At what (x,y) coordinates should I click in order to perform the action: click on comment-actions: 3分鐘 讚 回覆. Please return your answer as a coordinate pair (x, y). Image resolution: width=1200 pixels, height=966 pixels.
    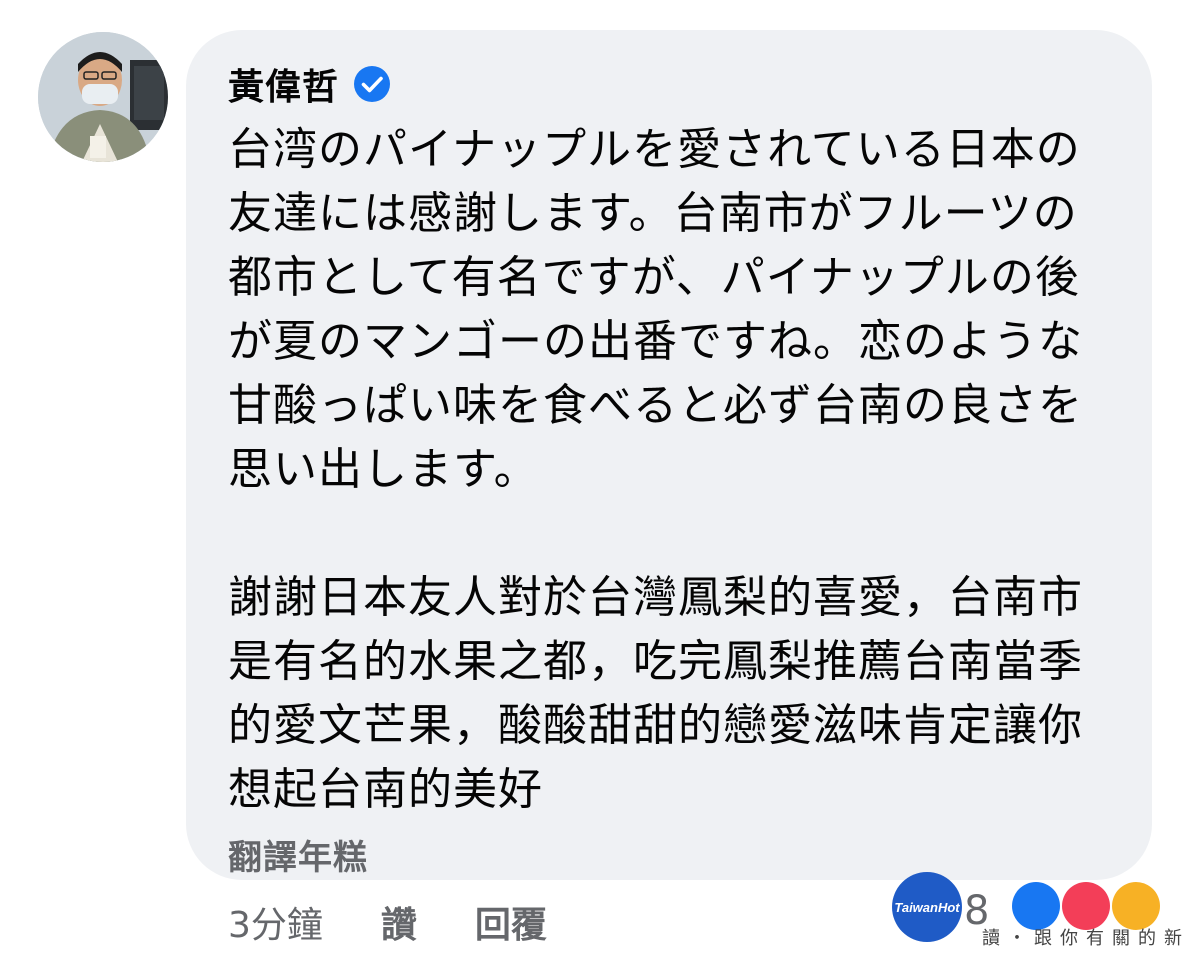
    Looking at the image, I should click on (387, 922).